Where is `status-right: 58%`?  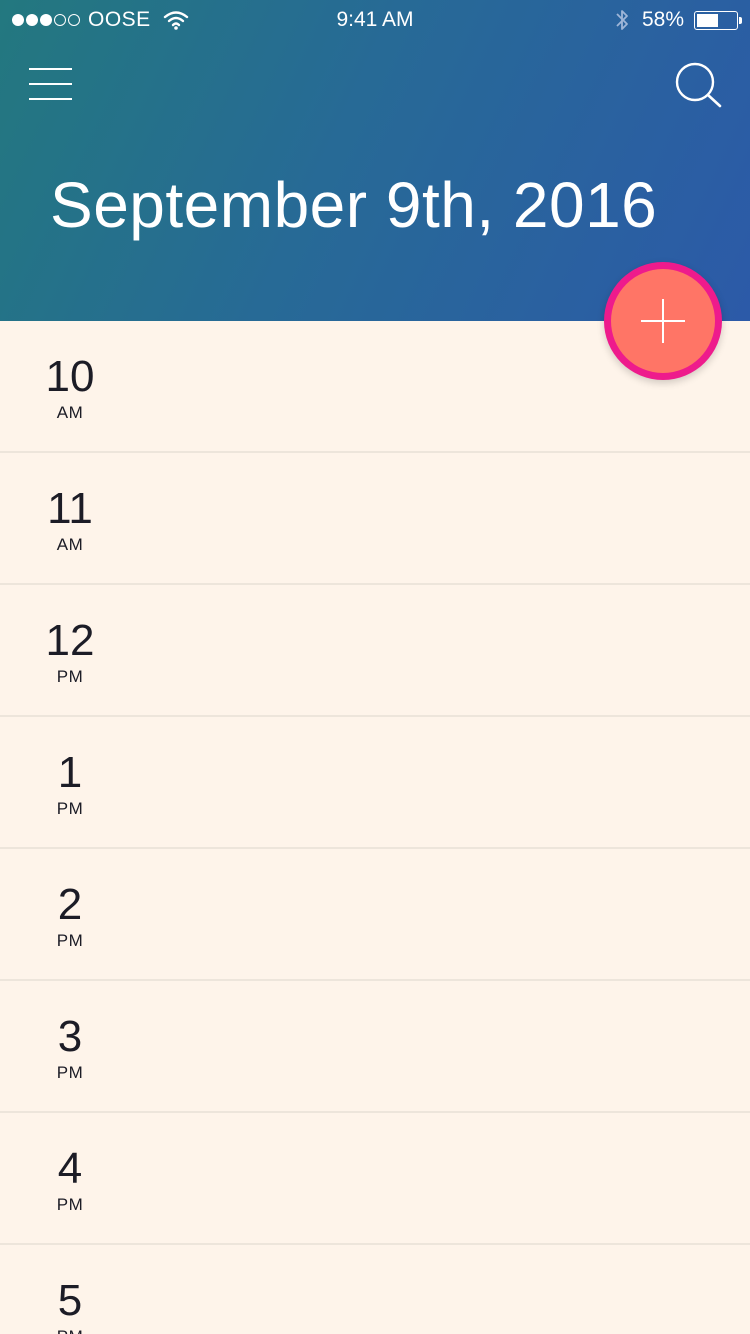
status-right: 58% is located at coordinates (678, 20).